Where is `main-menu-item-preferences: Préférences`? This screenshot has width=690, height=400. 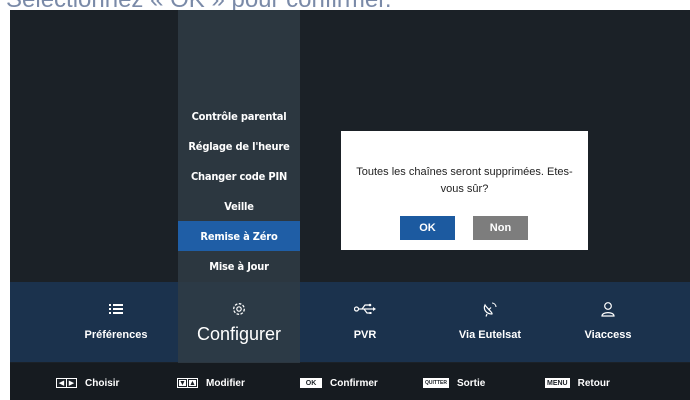
main-menu-item-preferences: Préférences is located at coordinates (116, 322).